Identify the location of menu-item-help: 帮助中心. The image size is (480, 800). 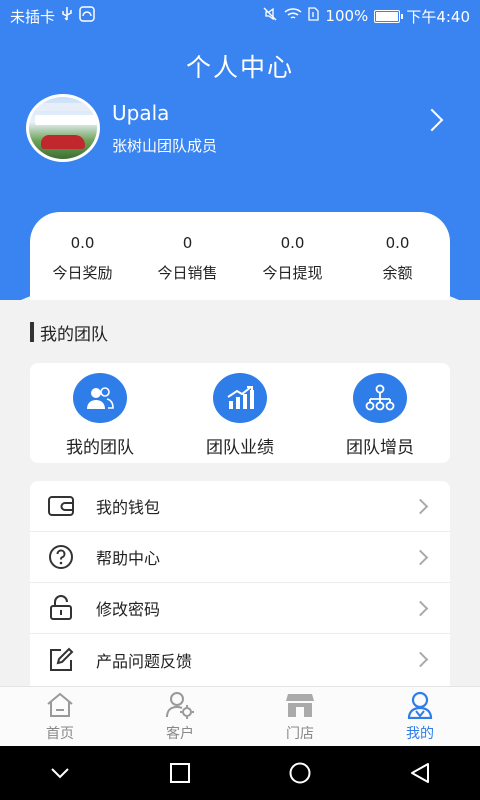
(240, 557).